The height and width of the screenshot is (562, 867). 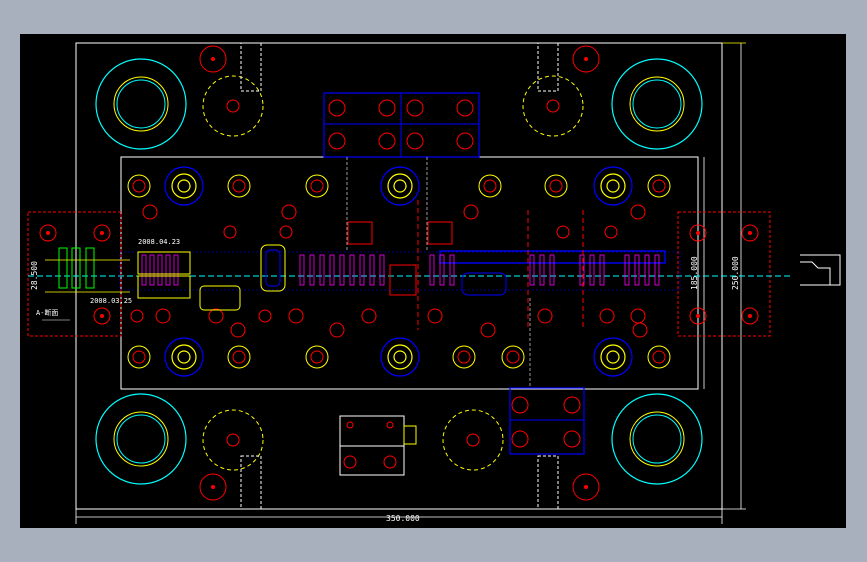 I want to click on bottom-stopper-block, so click(x=378, y=445).